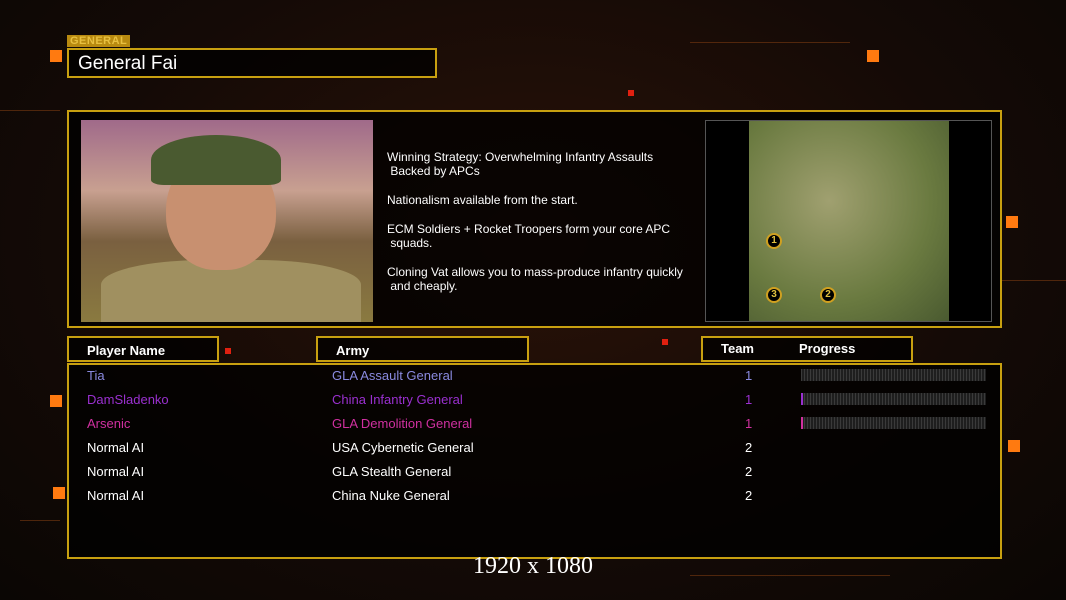  What do you see at coordinates (534, 401) in the screenshot?
I see `table-row: DamSladenko China Infantry General 1` at bounding box center [534, 401].